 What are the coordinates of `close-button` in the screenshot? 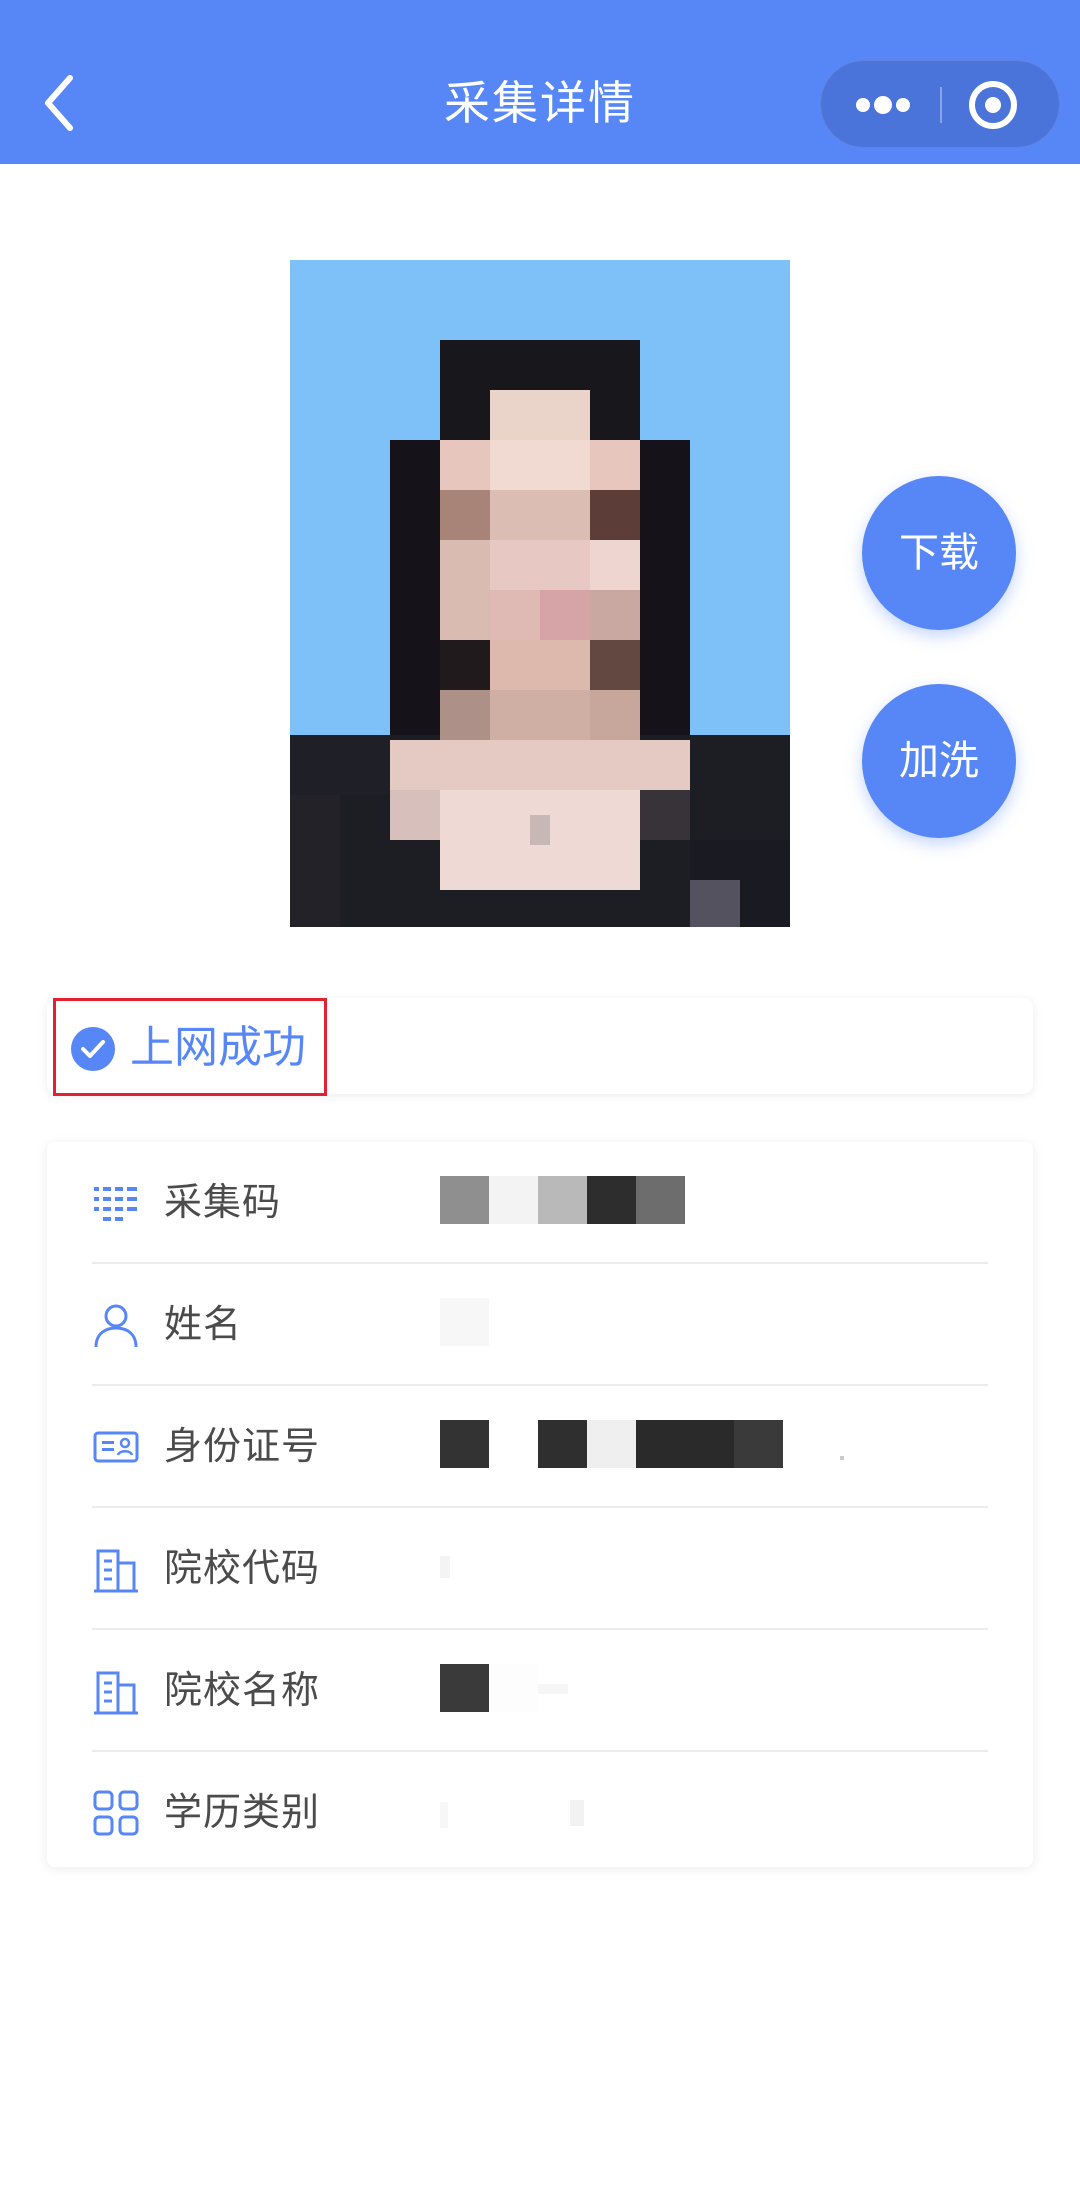 It's located at (1001, 105).